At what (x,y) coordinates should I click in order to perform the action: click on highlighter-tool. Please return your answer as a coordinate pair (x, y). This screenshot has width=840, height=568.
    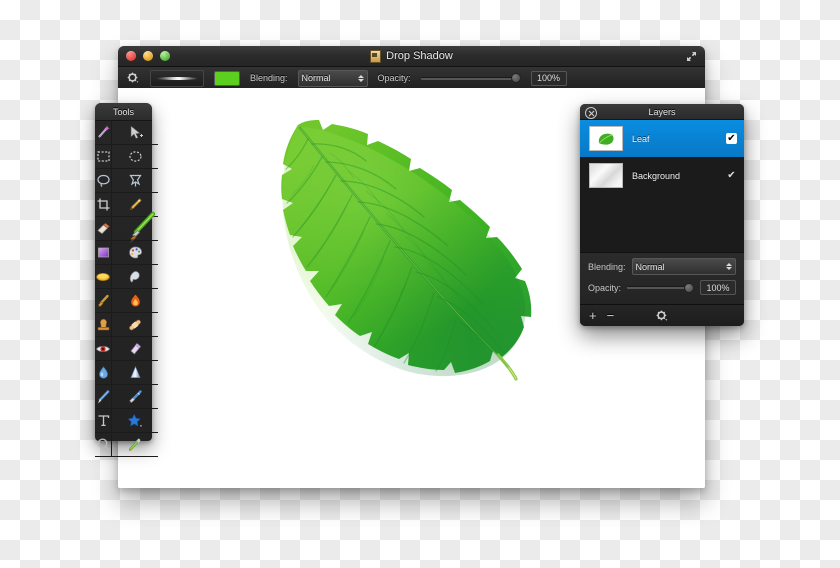
    Looking at the image, I should click on (135, 397).